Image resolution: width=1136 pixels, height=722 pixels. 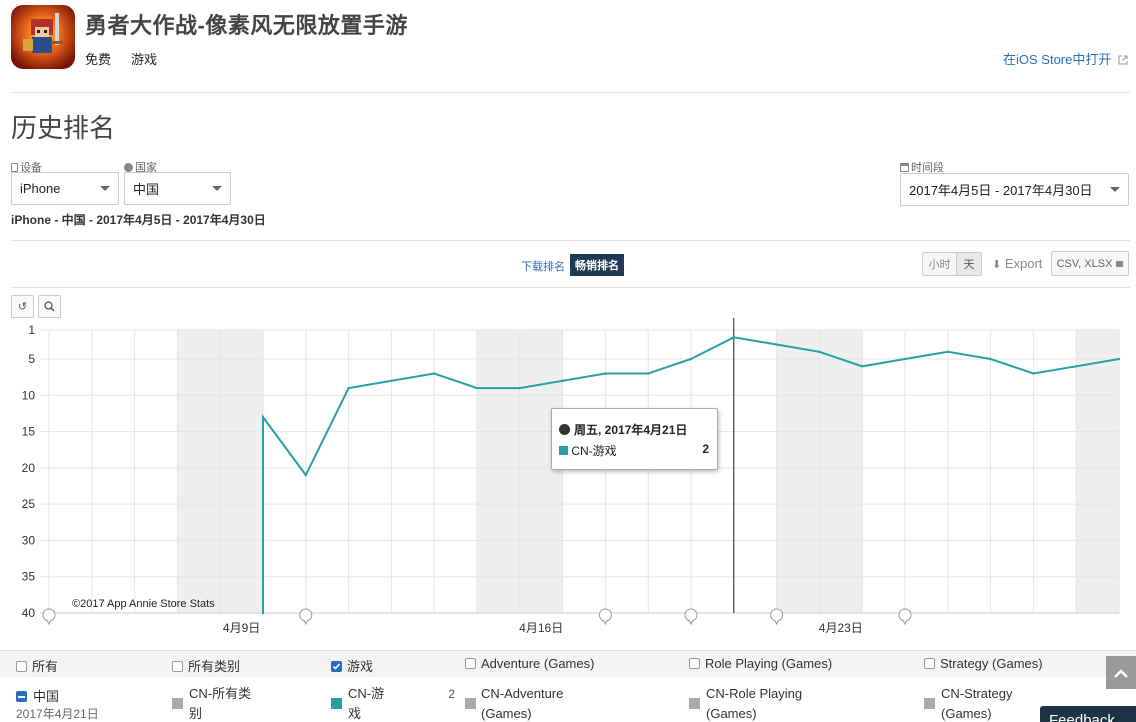 I want to click on export-format-label: CSV, XLSX, so click(x=1084, y=263).